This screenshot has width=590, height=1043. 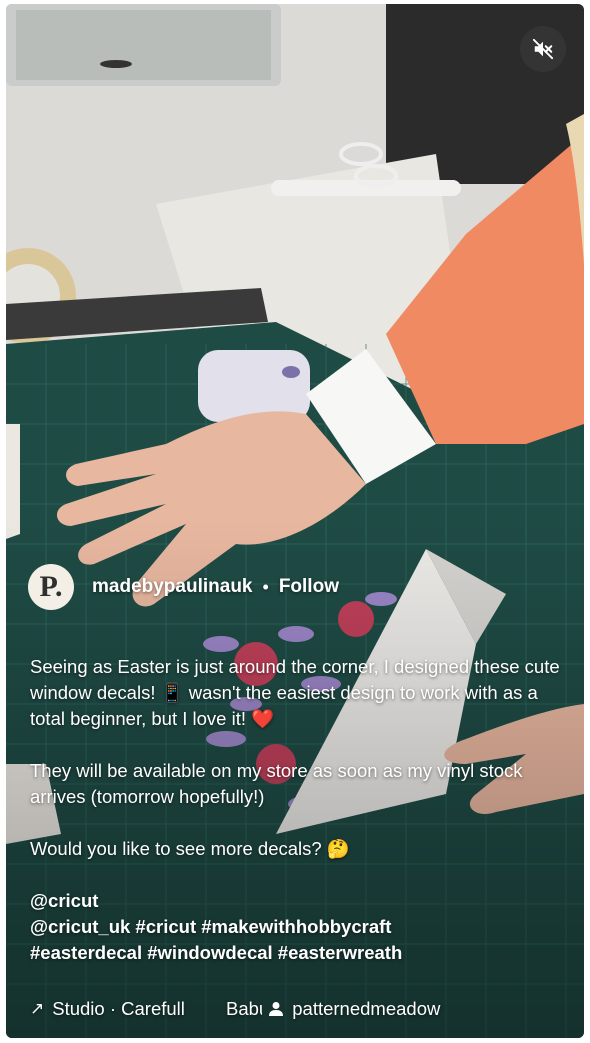 What do you see at coordinates (37, 1008) in the screenshot?
I see `arrow-up-right-icon: ↗` at bounding box center [37, 1008].